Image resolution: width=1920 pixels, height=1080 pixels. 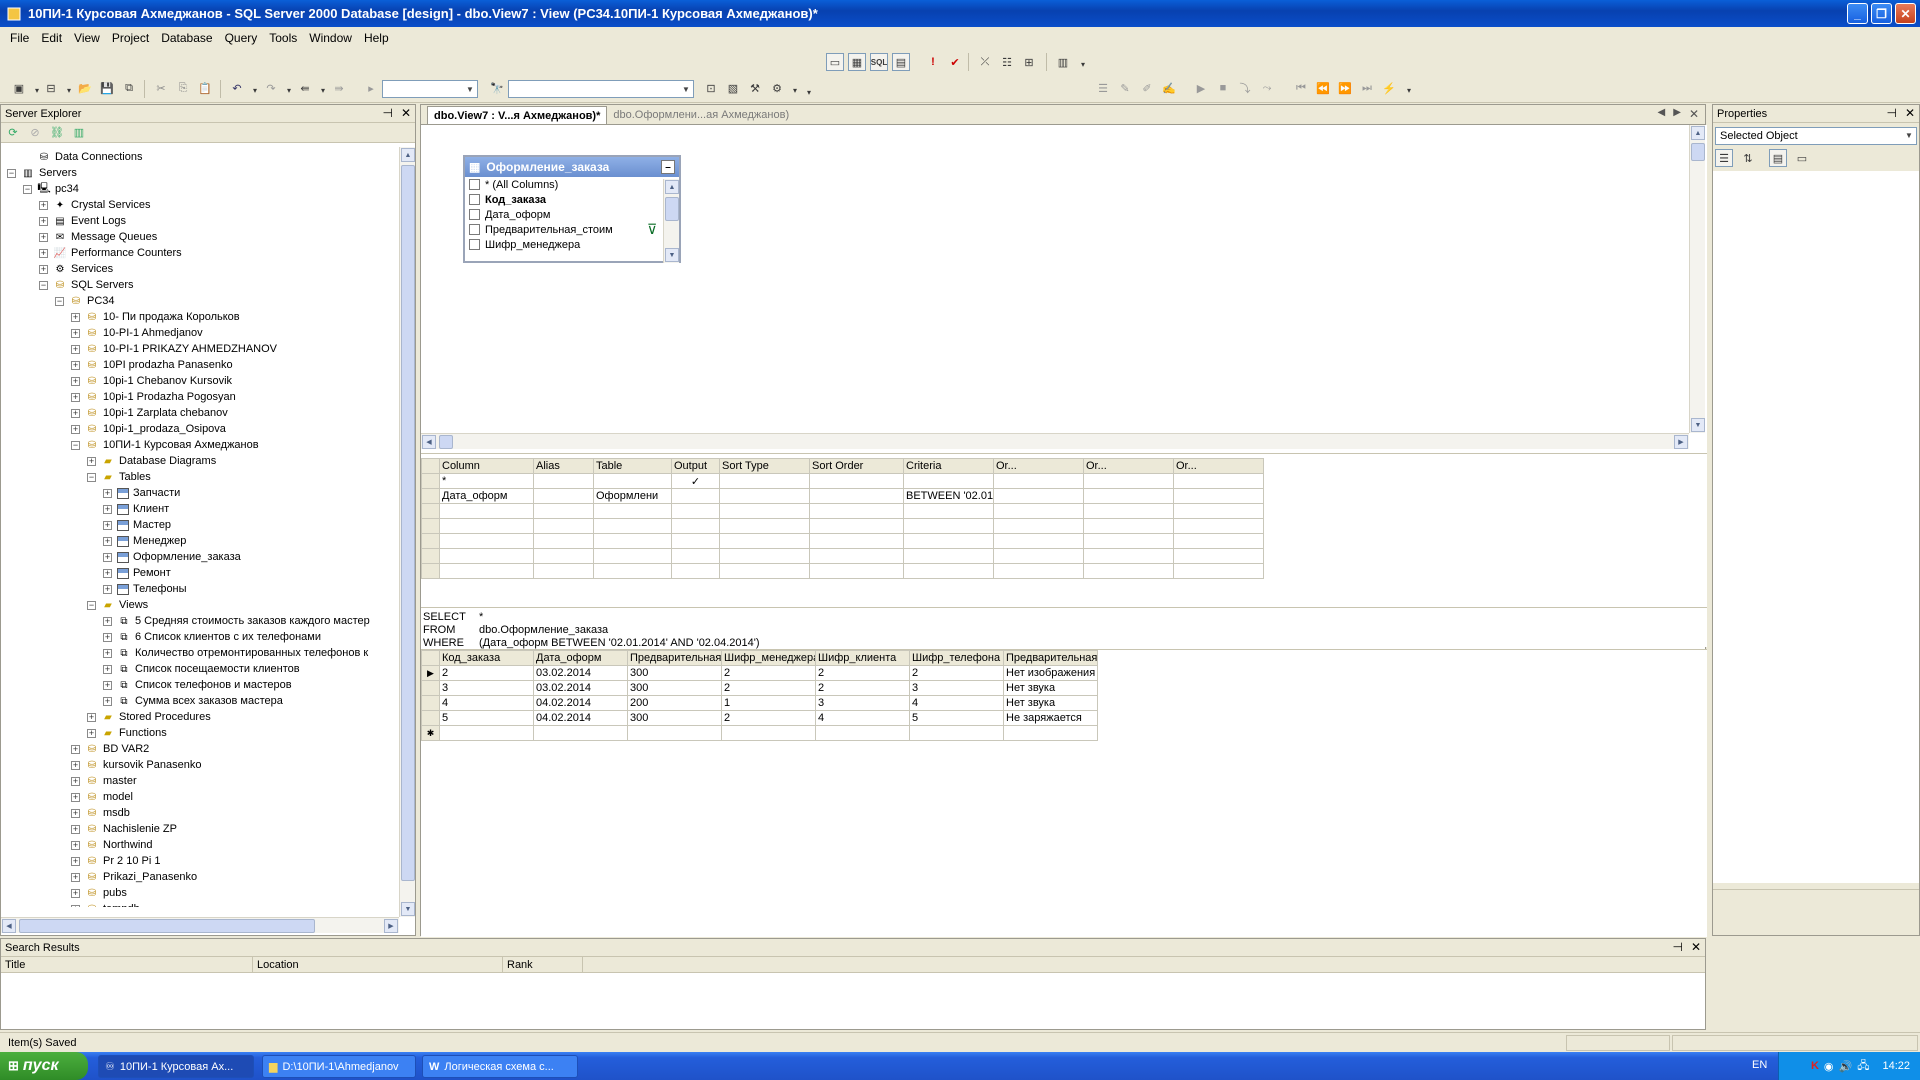 What do you see at coordinates (136, 509) in the screenshot?
I see `tree-node: + Клиент` at bounding box center [136, 509].